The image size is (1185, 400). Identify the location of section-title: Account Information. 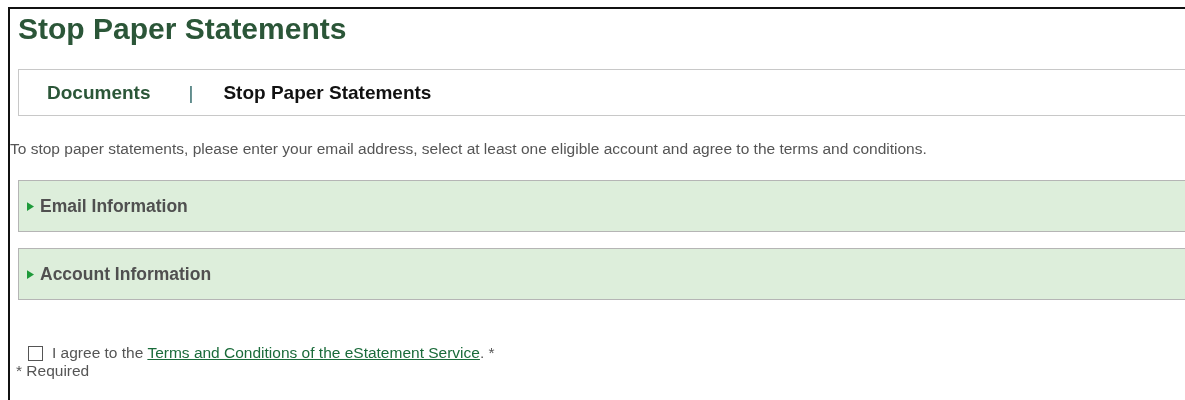
(126, 274).